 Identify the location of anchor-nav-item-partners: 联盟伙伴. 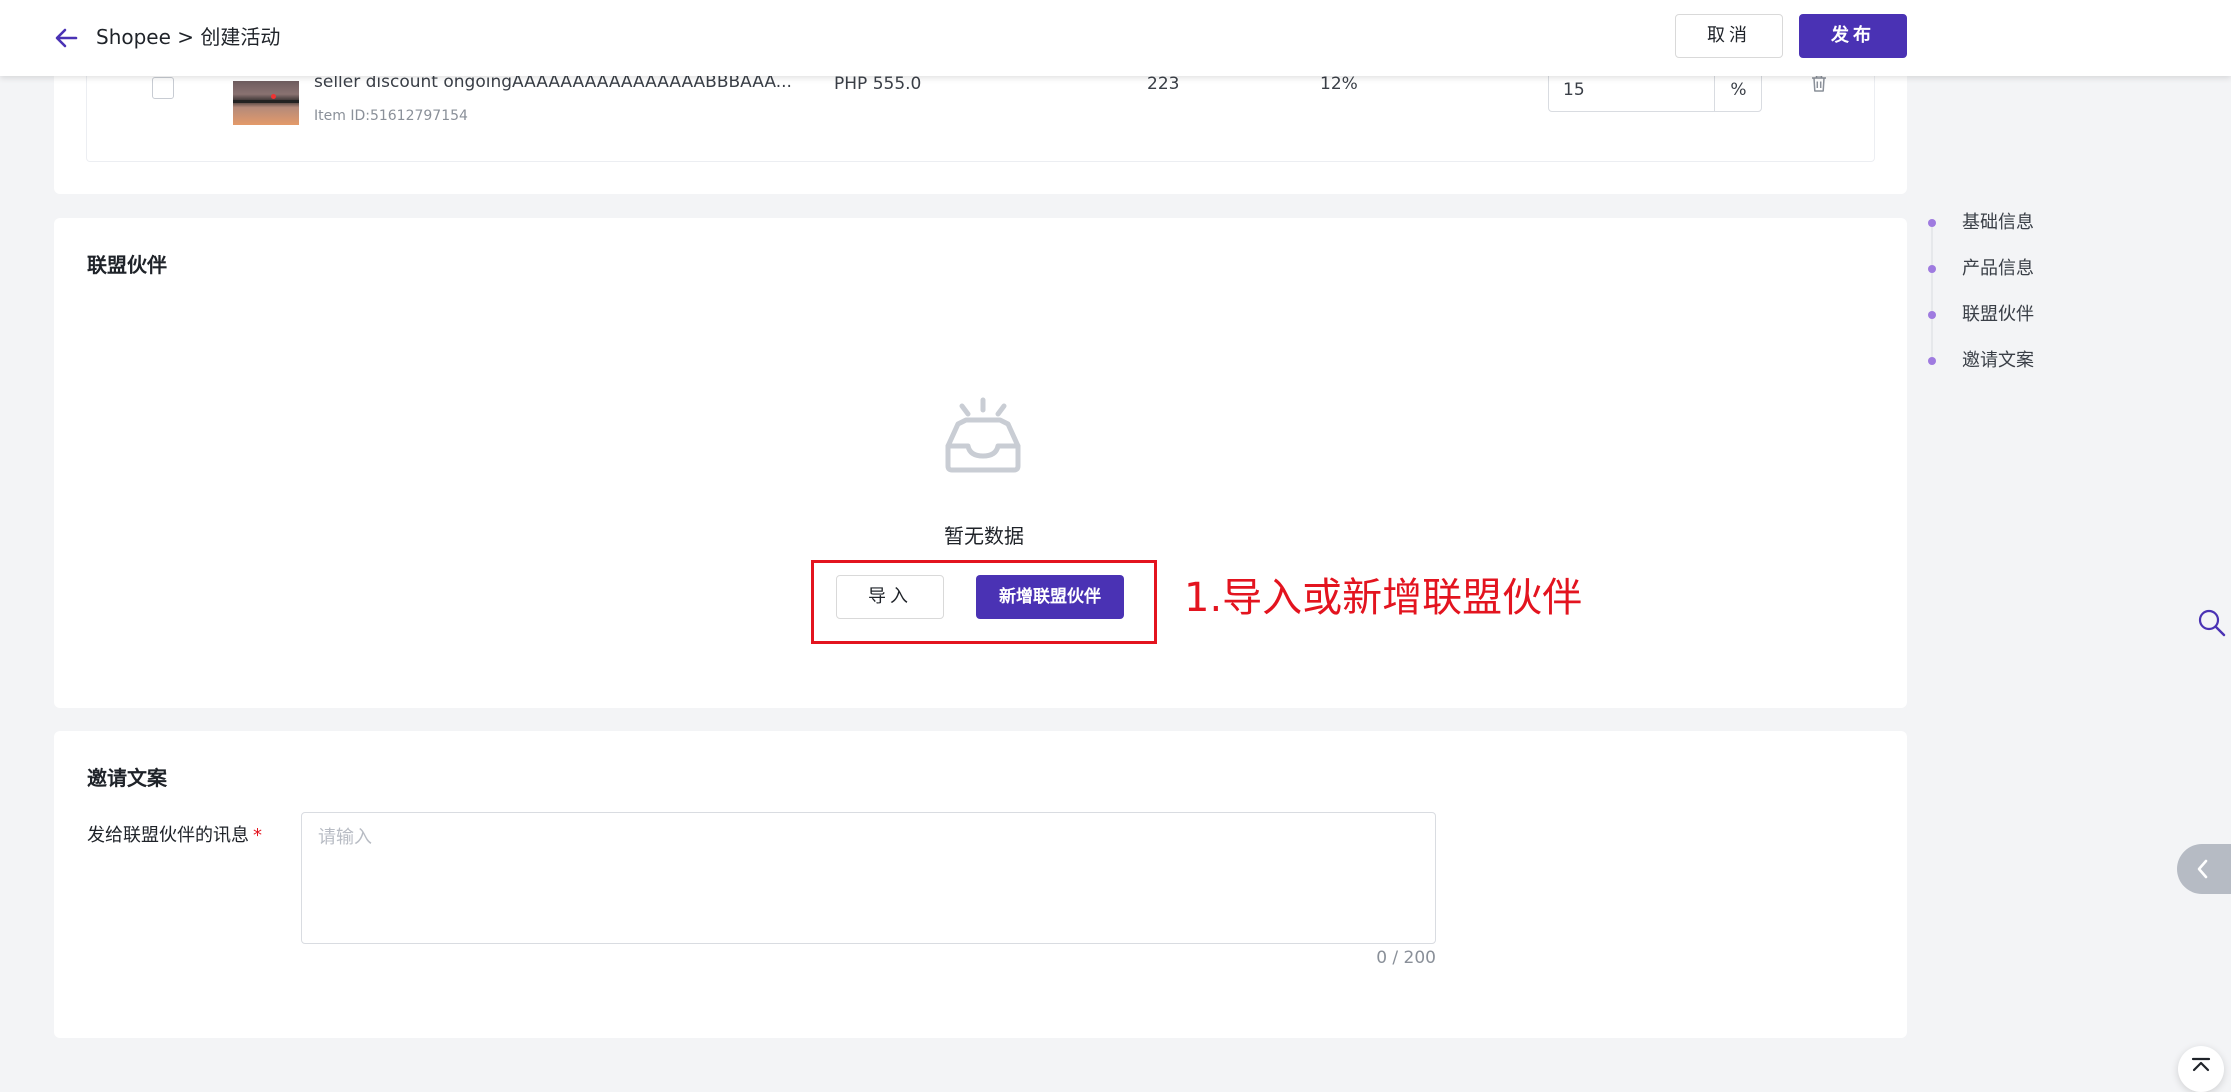
(2018, 315).